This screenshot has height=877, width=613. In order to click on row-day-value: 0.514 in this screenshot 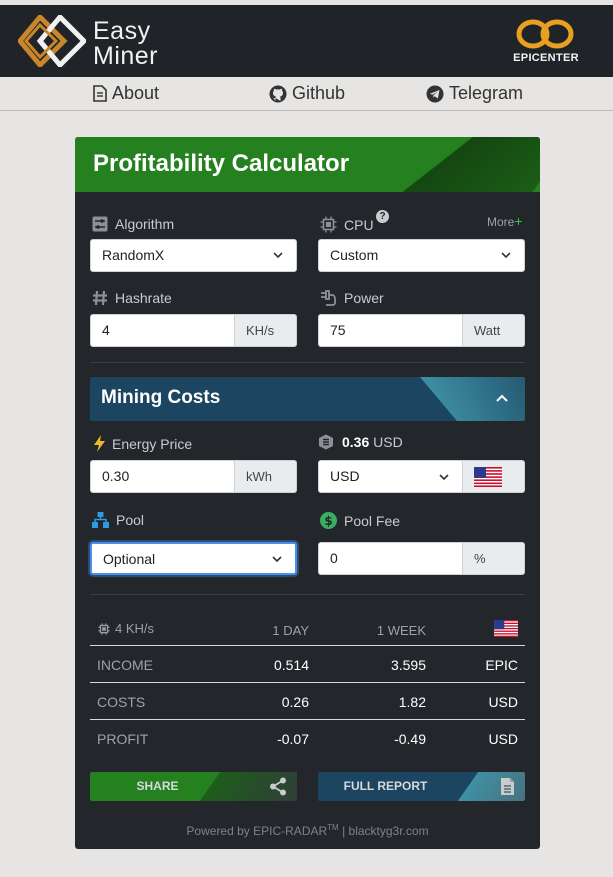, I will do `click(291, 665)`.